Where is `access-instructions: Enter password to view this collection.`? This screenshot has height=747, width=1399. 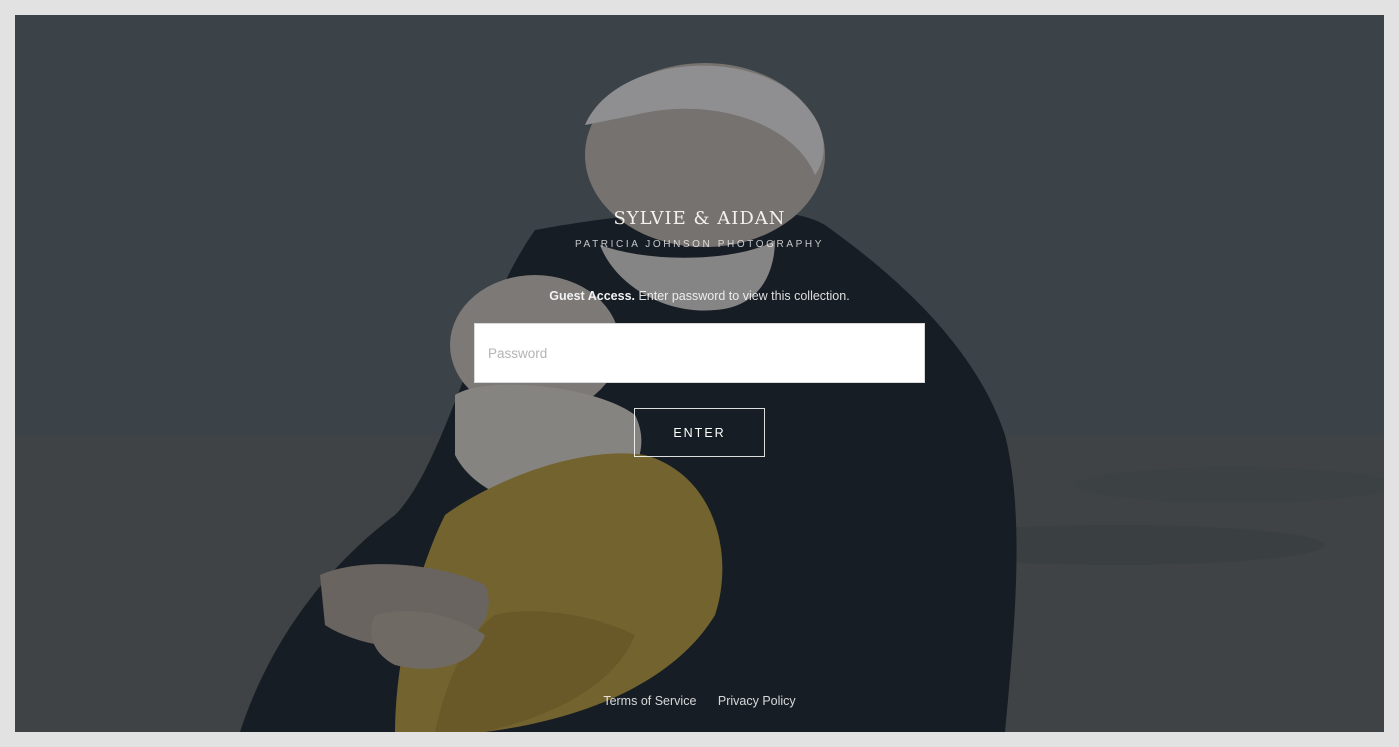 access-instructions: Enter password to view this collection. is located at coordinates (742, 296).